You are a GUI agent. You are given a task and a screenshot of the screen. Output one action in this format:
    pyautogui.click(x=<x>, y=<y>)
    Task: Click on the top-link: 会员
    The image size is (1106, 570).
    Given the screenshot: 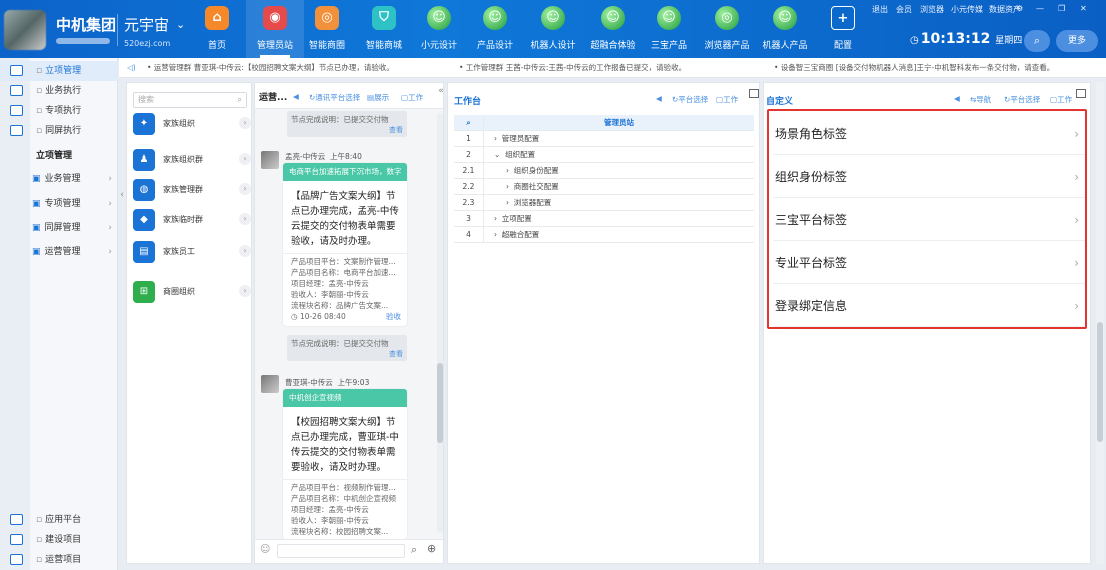 What is the action you would take?
    pyautogui.click(x=904, y=9)
    